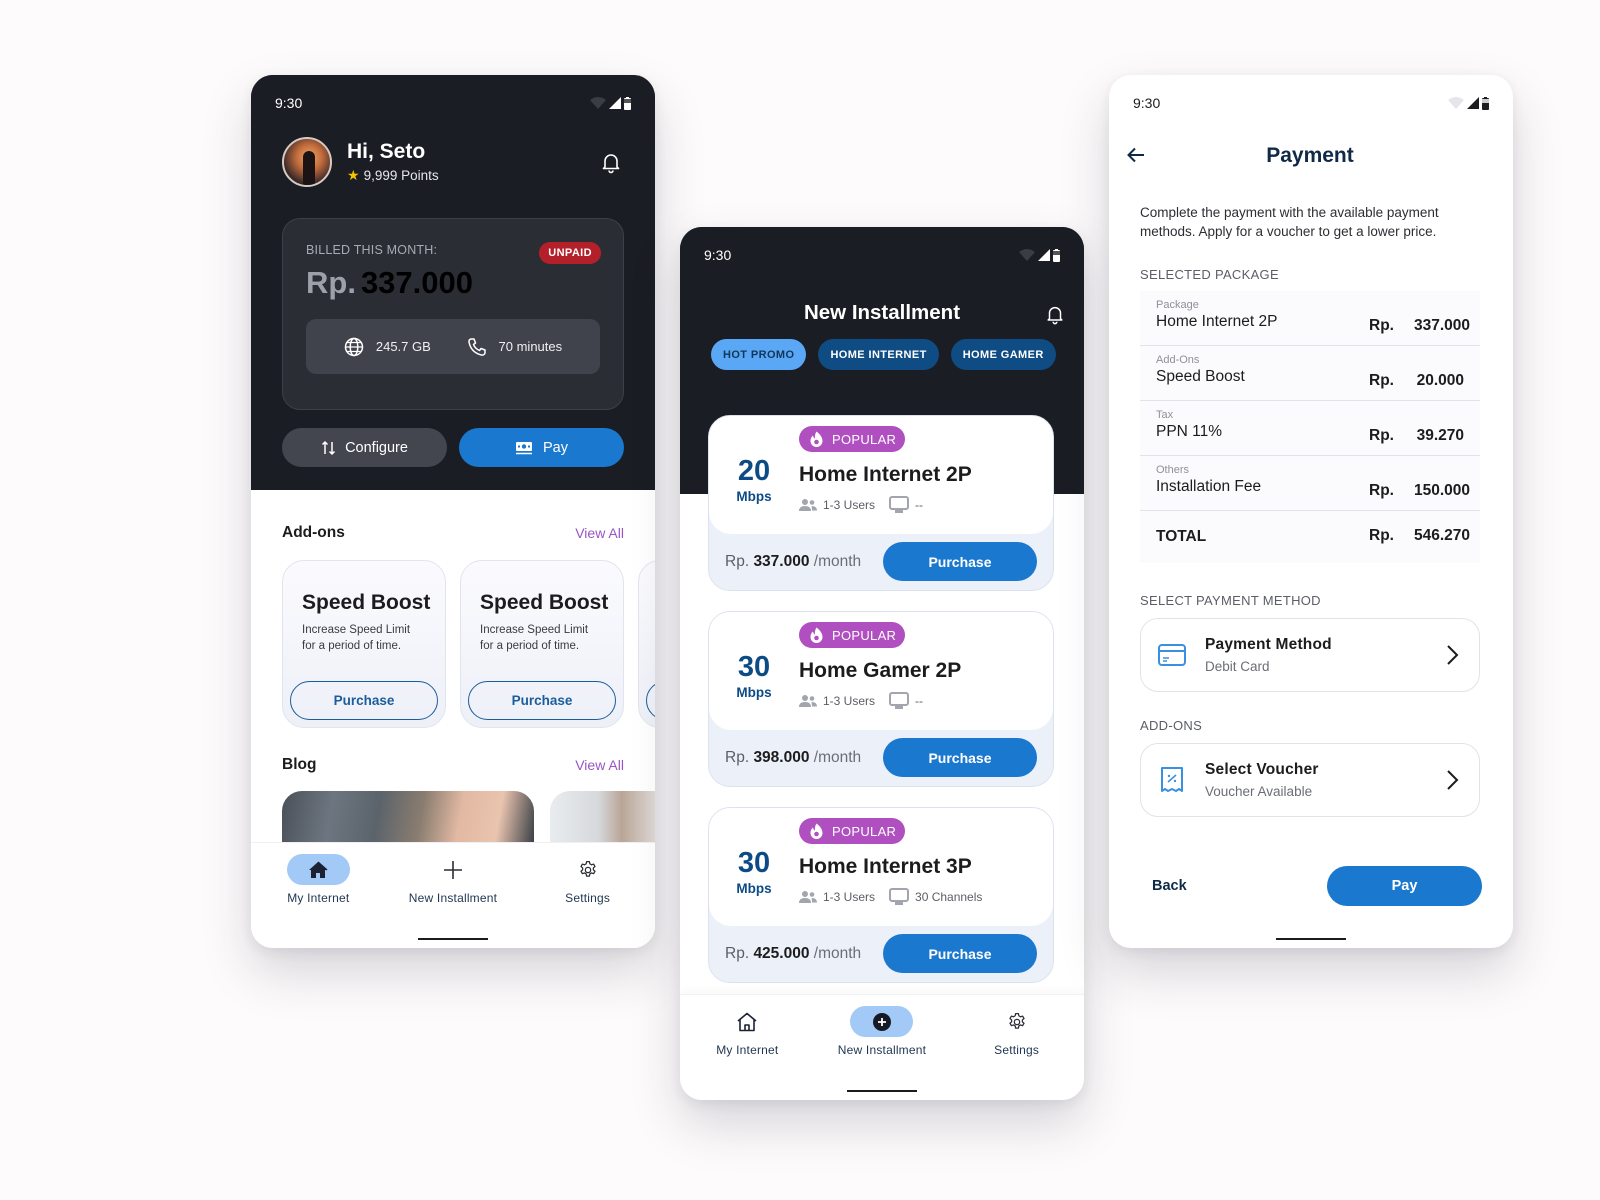  I want to click on plan-speed: 30 Mbps, so click(754, 872).